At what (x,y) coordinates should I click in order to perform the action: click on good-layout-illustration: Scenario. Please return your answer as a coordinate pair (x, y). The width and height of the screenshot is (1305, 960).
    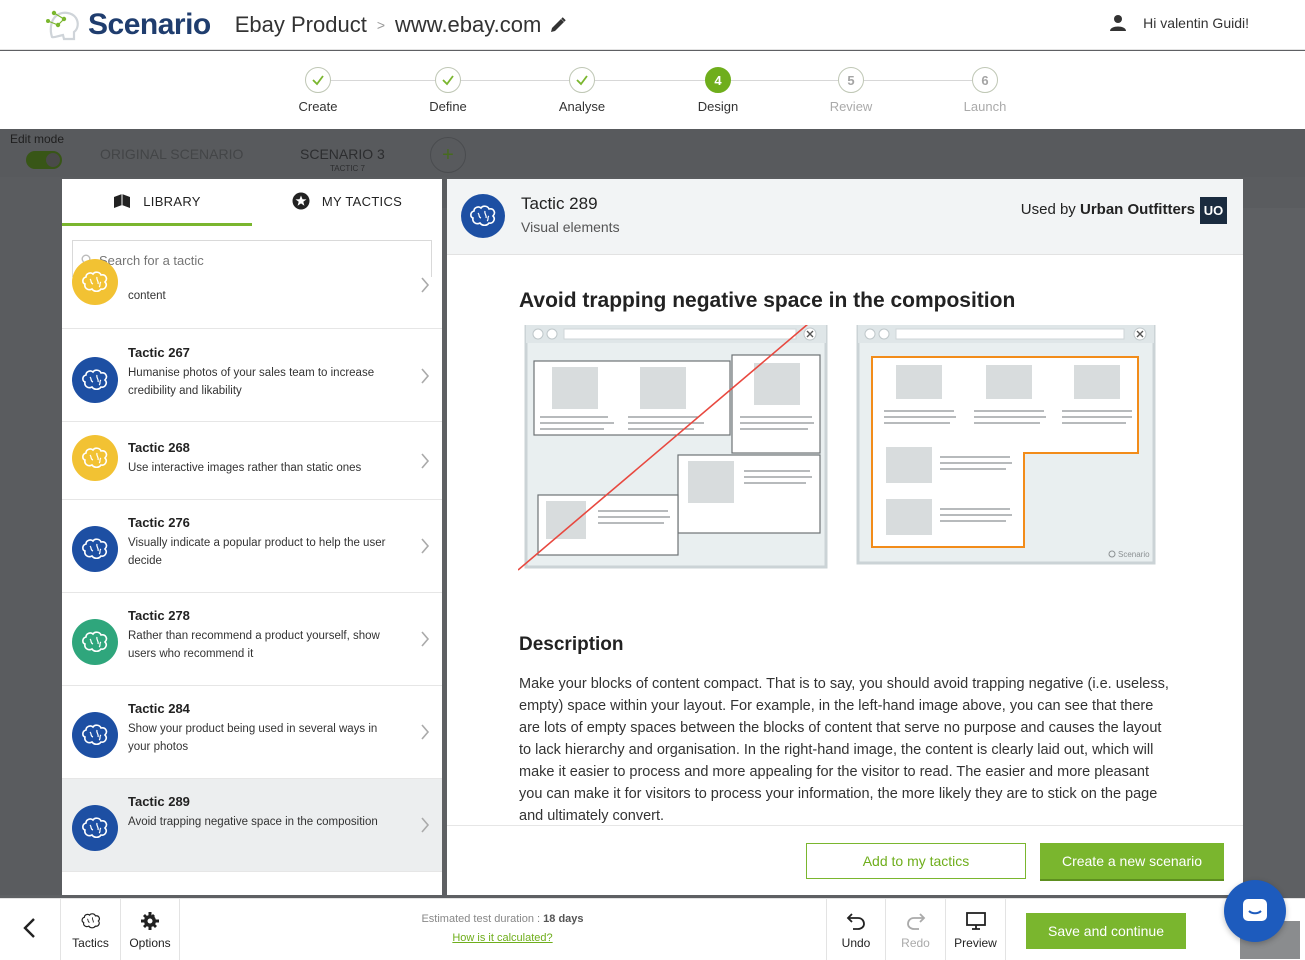
    Looking at the image, I should click on (1006, 445).